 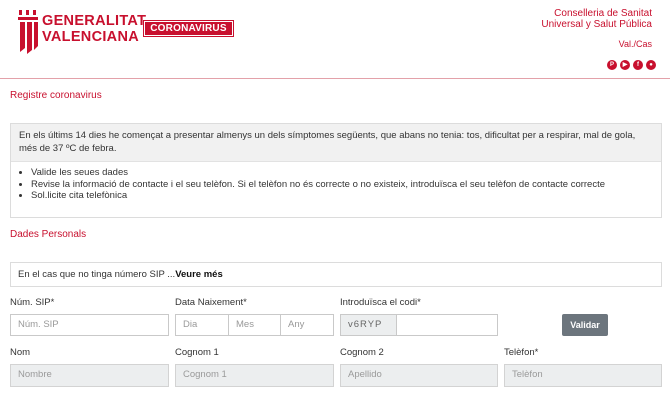 I want to click on validate-button: Validar, so click(x=585, y=325).